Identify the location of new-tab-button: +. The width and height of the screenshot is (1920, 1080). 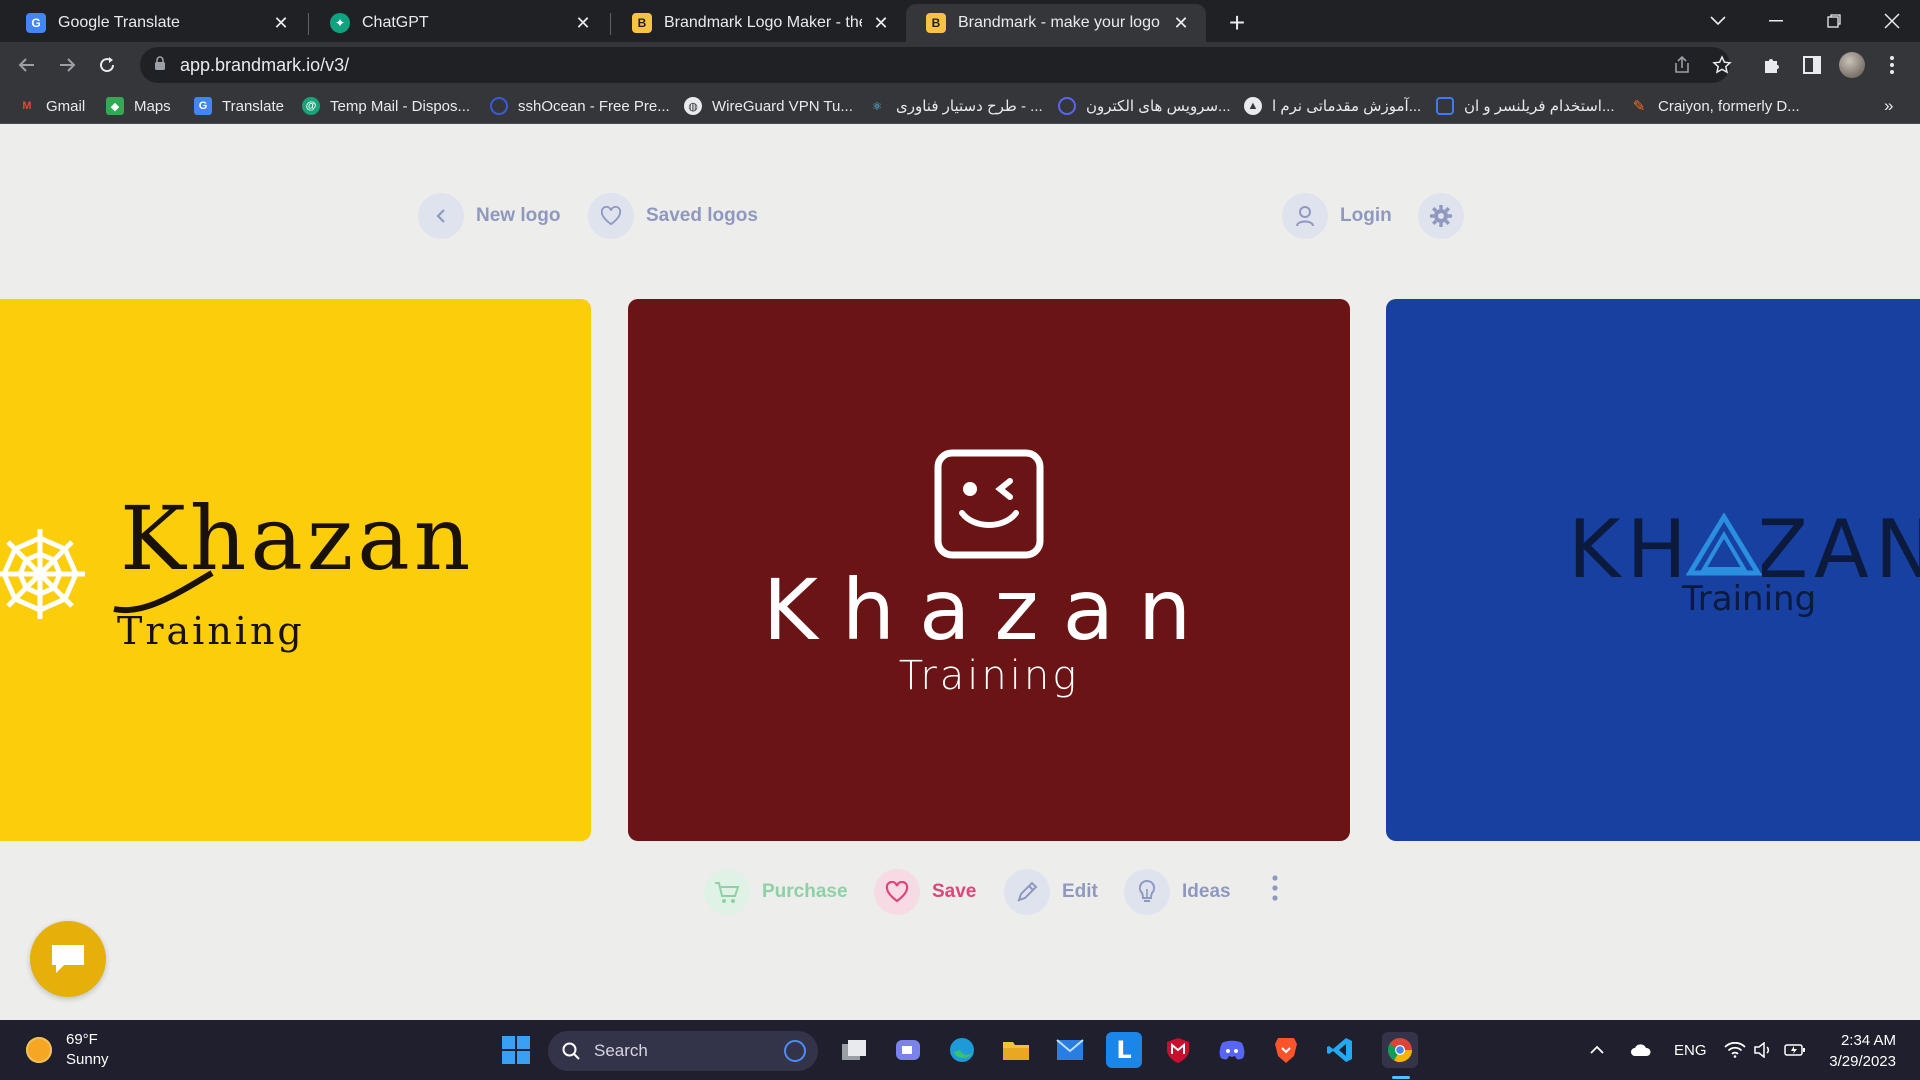
(1237, 23).